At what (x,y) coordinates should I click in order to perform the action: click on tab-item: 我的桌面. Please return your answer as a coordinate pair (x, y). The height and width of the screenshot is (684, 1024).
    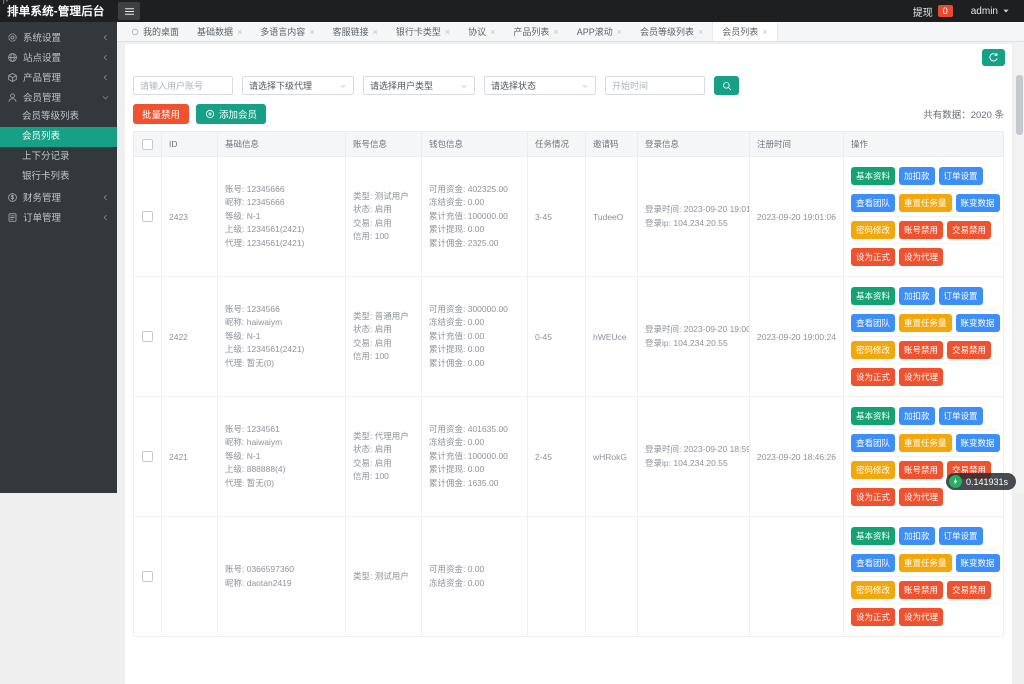
    Looking at the image, I should click on (155, 31).